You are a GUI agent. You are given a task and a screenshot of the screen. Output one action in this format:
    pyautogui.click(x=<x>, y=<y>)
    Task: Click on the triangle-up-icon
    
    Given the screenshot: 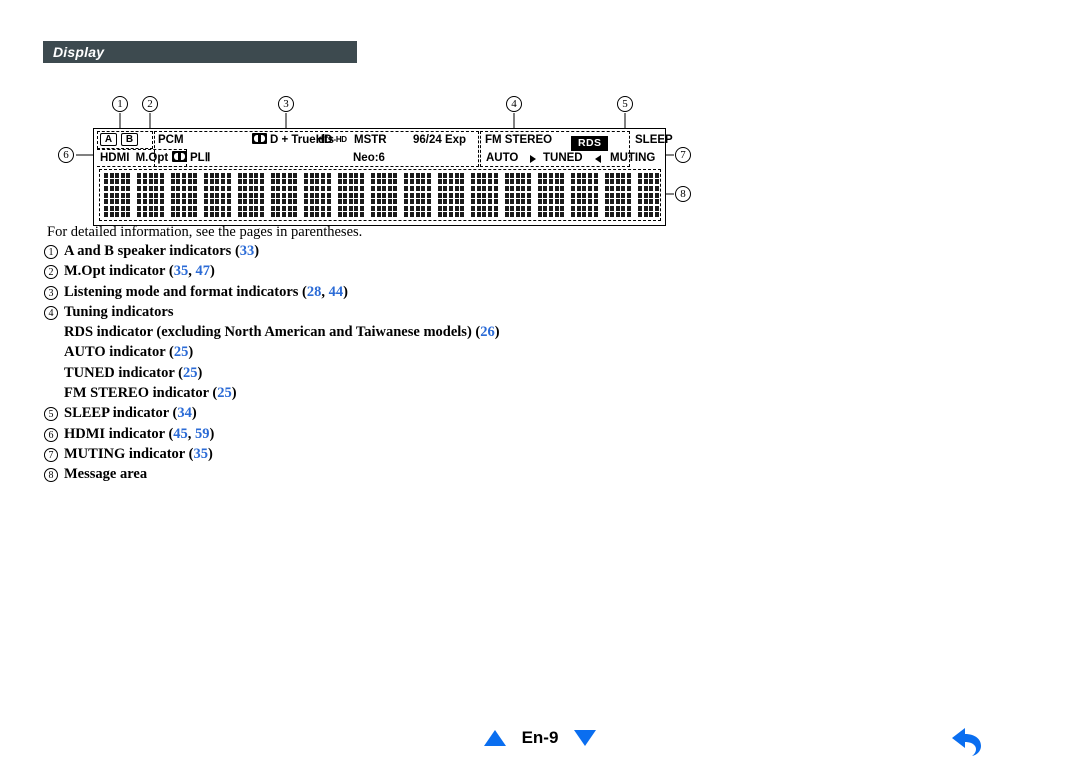 What is the action you would take?
    pyautogui.click(x=494, y=738)
    